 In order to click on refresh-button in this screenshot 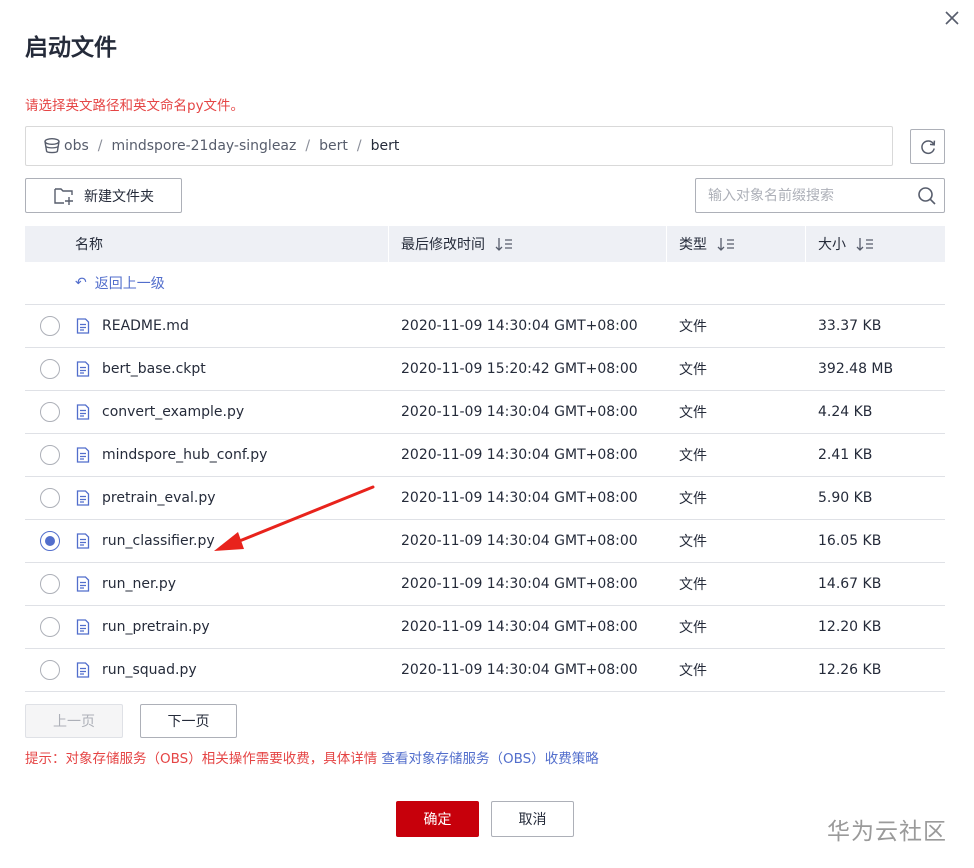, I will do `click(927, 146)`.